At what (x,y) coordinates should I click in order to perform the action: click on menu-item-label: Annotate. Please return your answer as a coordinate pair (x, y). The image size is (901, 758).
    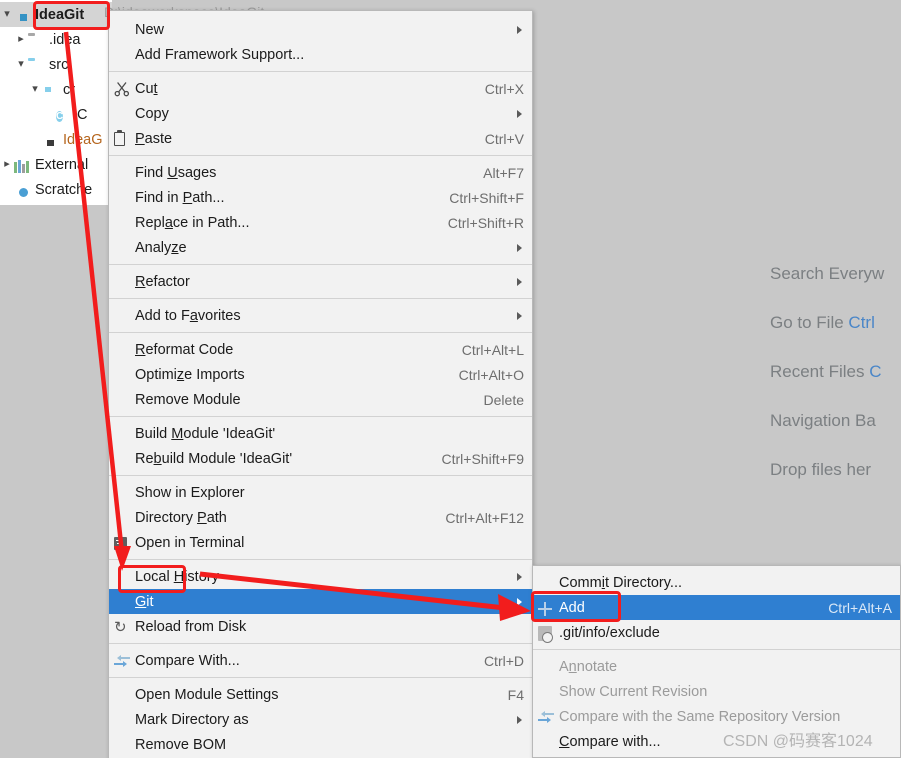
    Looking at the image, I should click on (588, 666).